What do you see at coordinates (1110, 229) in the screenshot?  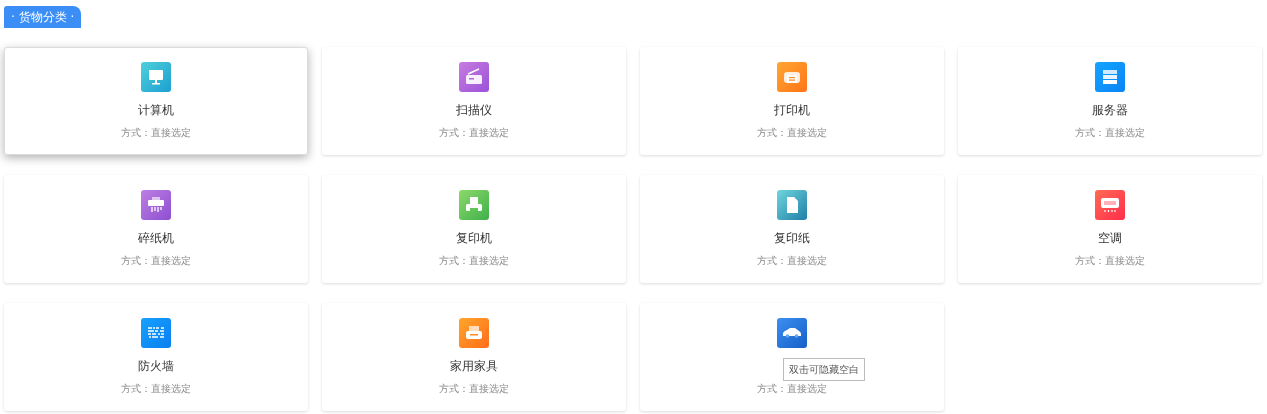 I see `category-card: 空调 方式：直接选定` at bounding box center [1110, 229].